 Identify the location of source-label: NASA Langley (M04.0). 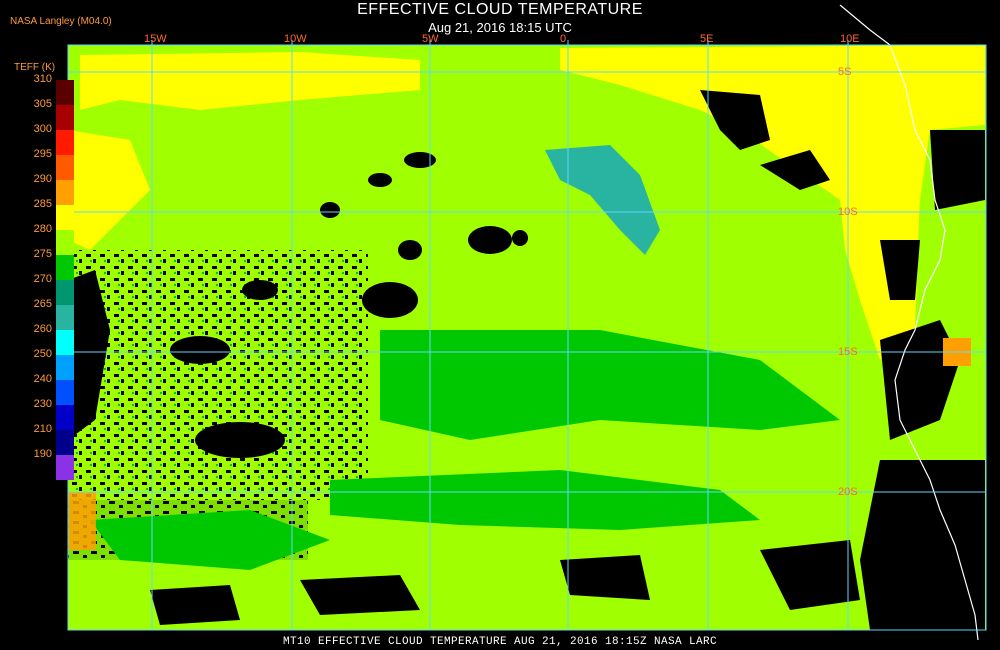
(61, 21).